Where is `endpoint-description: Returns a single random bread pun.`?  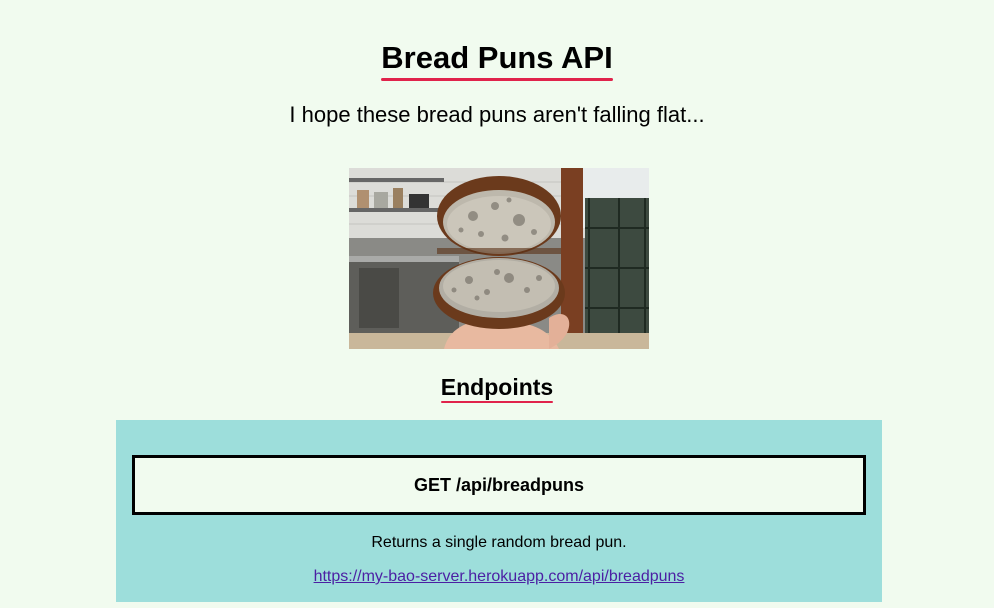
endpoint-description: Returns a single random bread pun. is located at coordinates (499, 542).